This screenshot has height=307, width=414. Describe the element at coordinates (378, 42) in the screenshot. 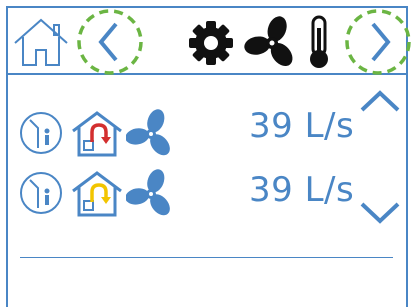

I see `chevron-right-icon` at that location.